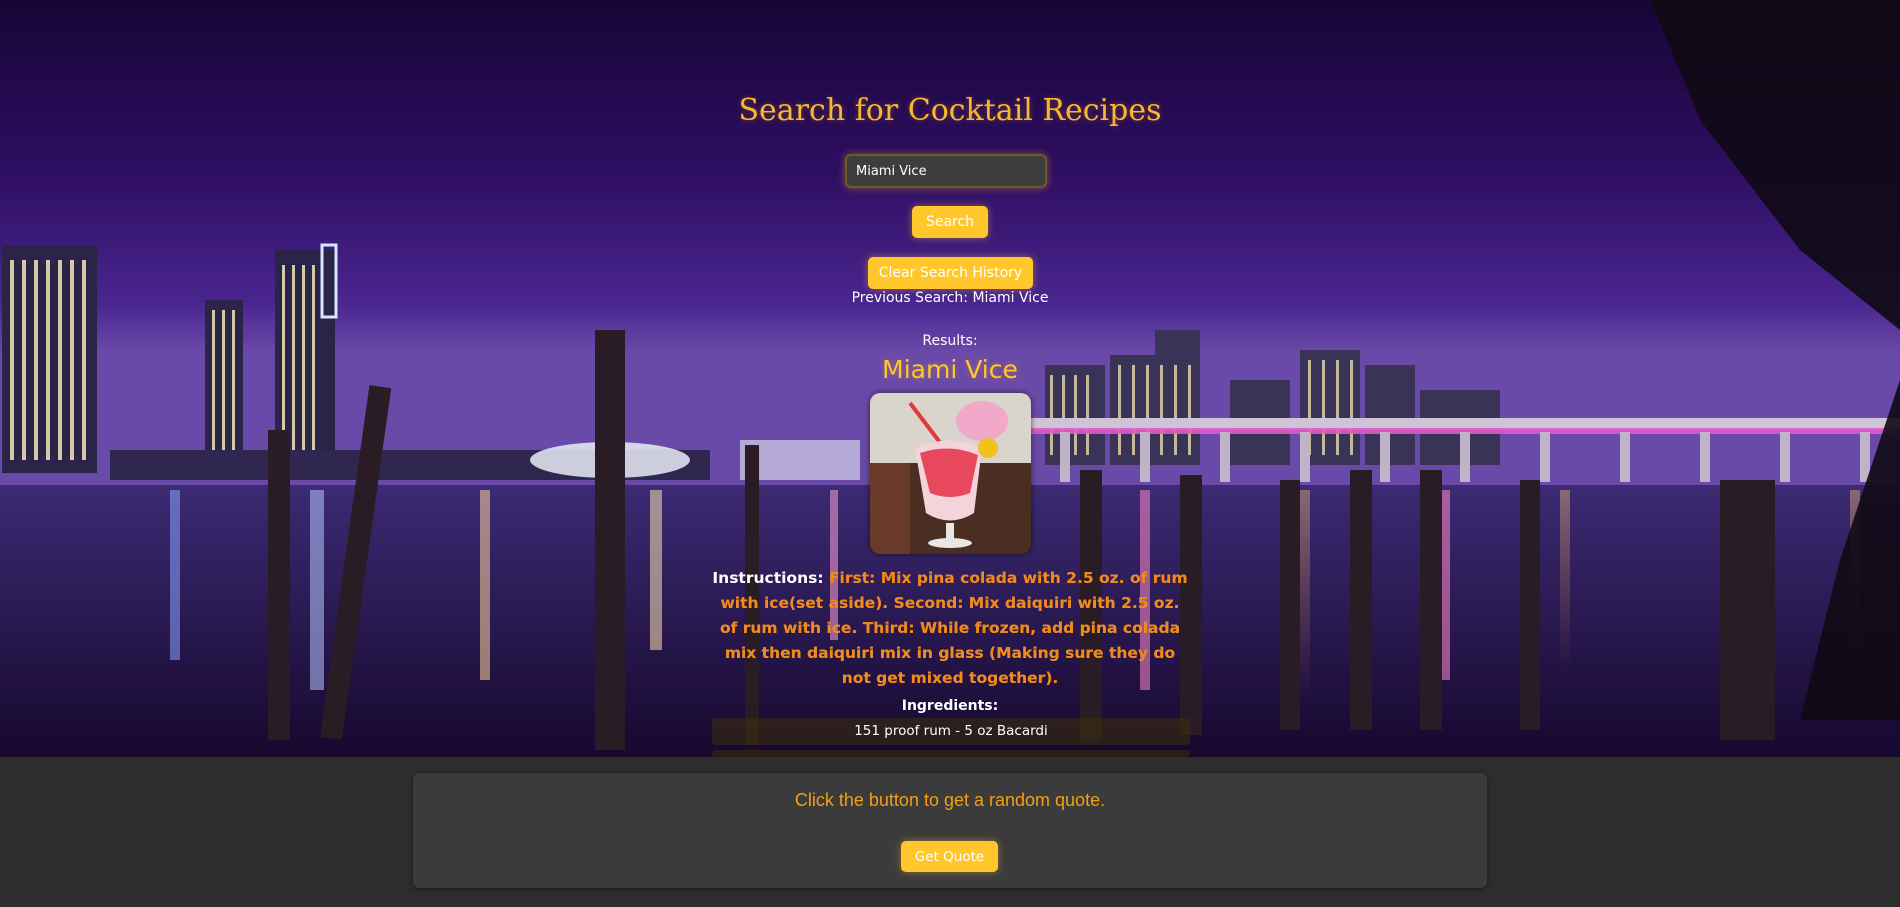 This screenshot has width=1900, height=907. I want to click on cocktail-photo, so click(950, 473).